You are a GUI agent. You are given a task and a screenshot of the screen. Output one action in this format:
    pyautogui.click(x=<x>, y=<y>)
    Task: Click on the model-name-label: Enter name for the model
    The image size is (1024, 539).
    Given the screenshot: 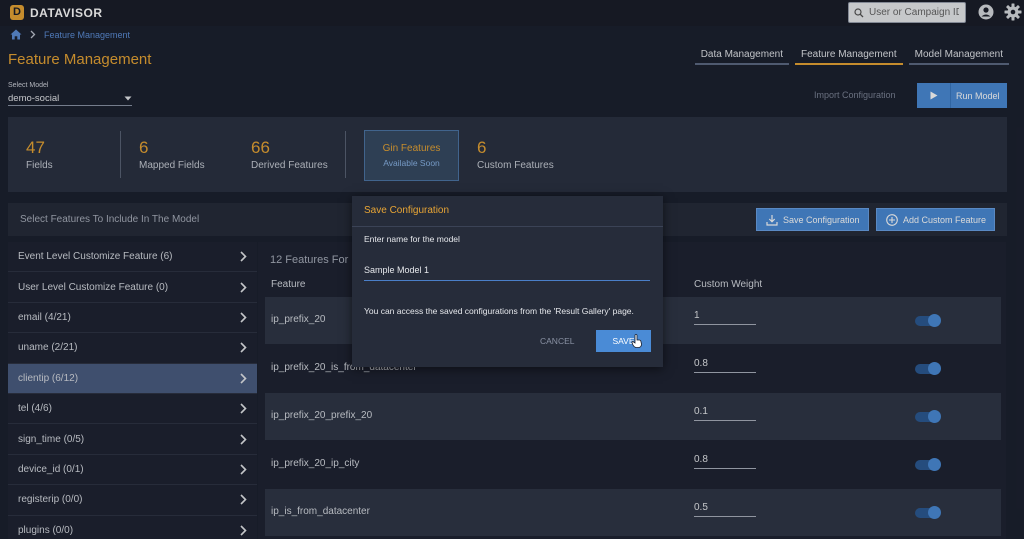 What is the action you would take?
    pyautogui.click(x=412, y=239)
    